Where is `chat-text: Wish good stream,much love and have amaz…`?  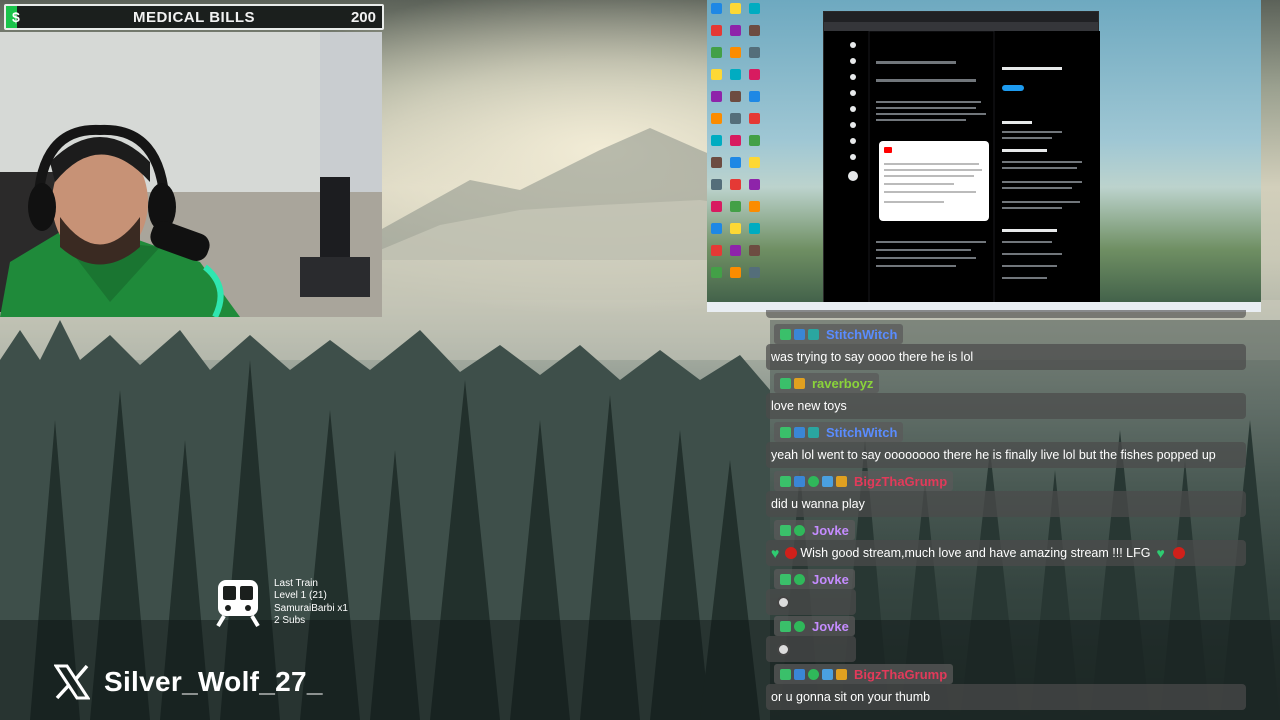 chat-text: Wish good stream,much love and have amaz… is located at coordinates (975, 553).